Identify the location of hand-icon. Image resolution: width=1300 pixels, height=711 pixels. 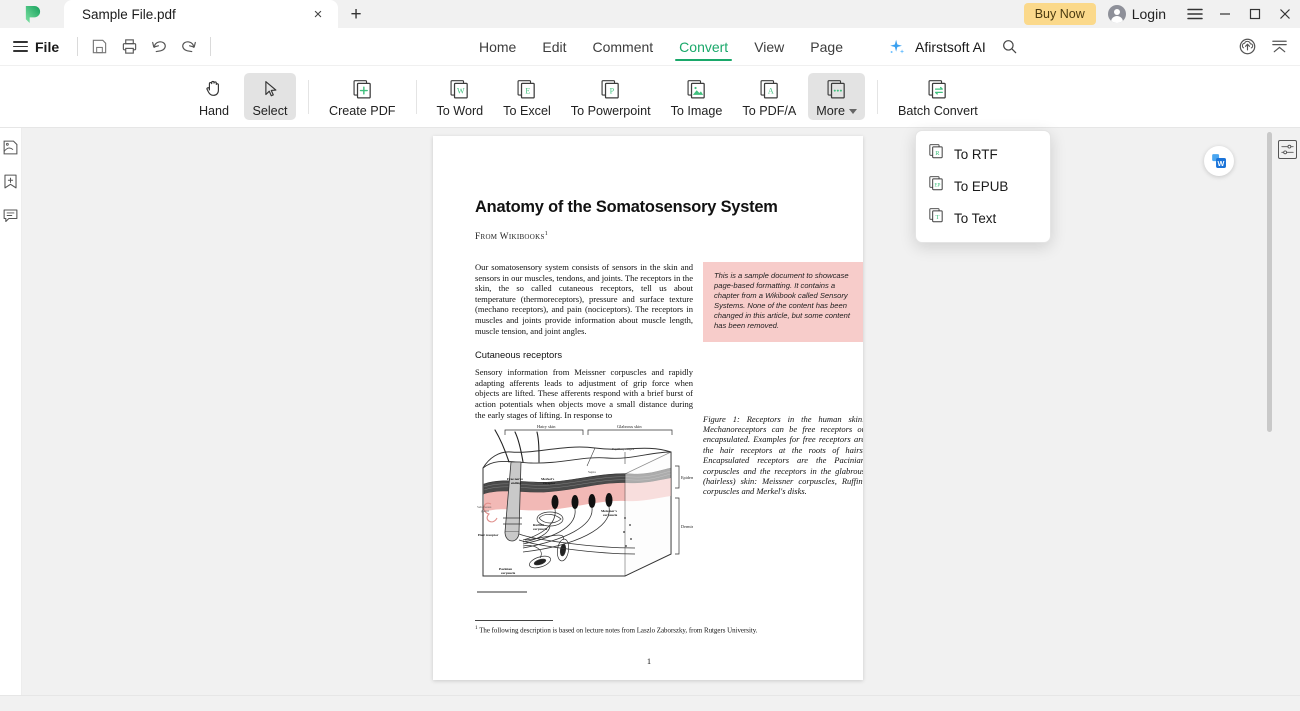
(214, 89).